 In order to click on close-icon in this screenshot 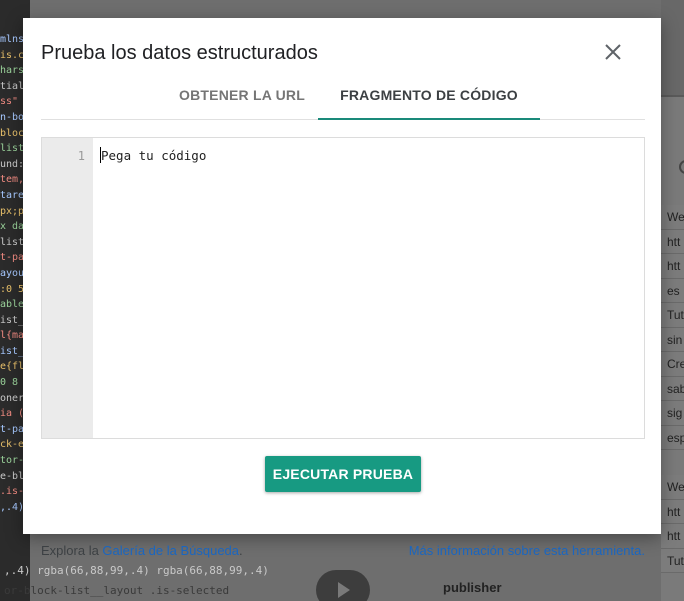, I will do `click(613, 52)`.